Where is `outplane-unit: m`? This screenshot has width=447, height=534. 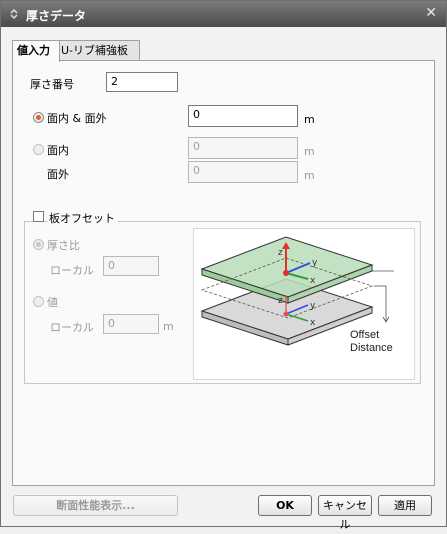
outplane-unit: m is located at coordinates (309, 175).